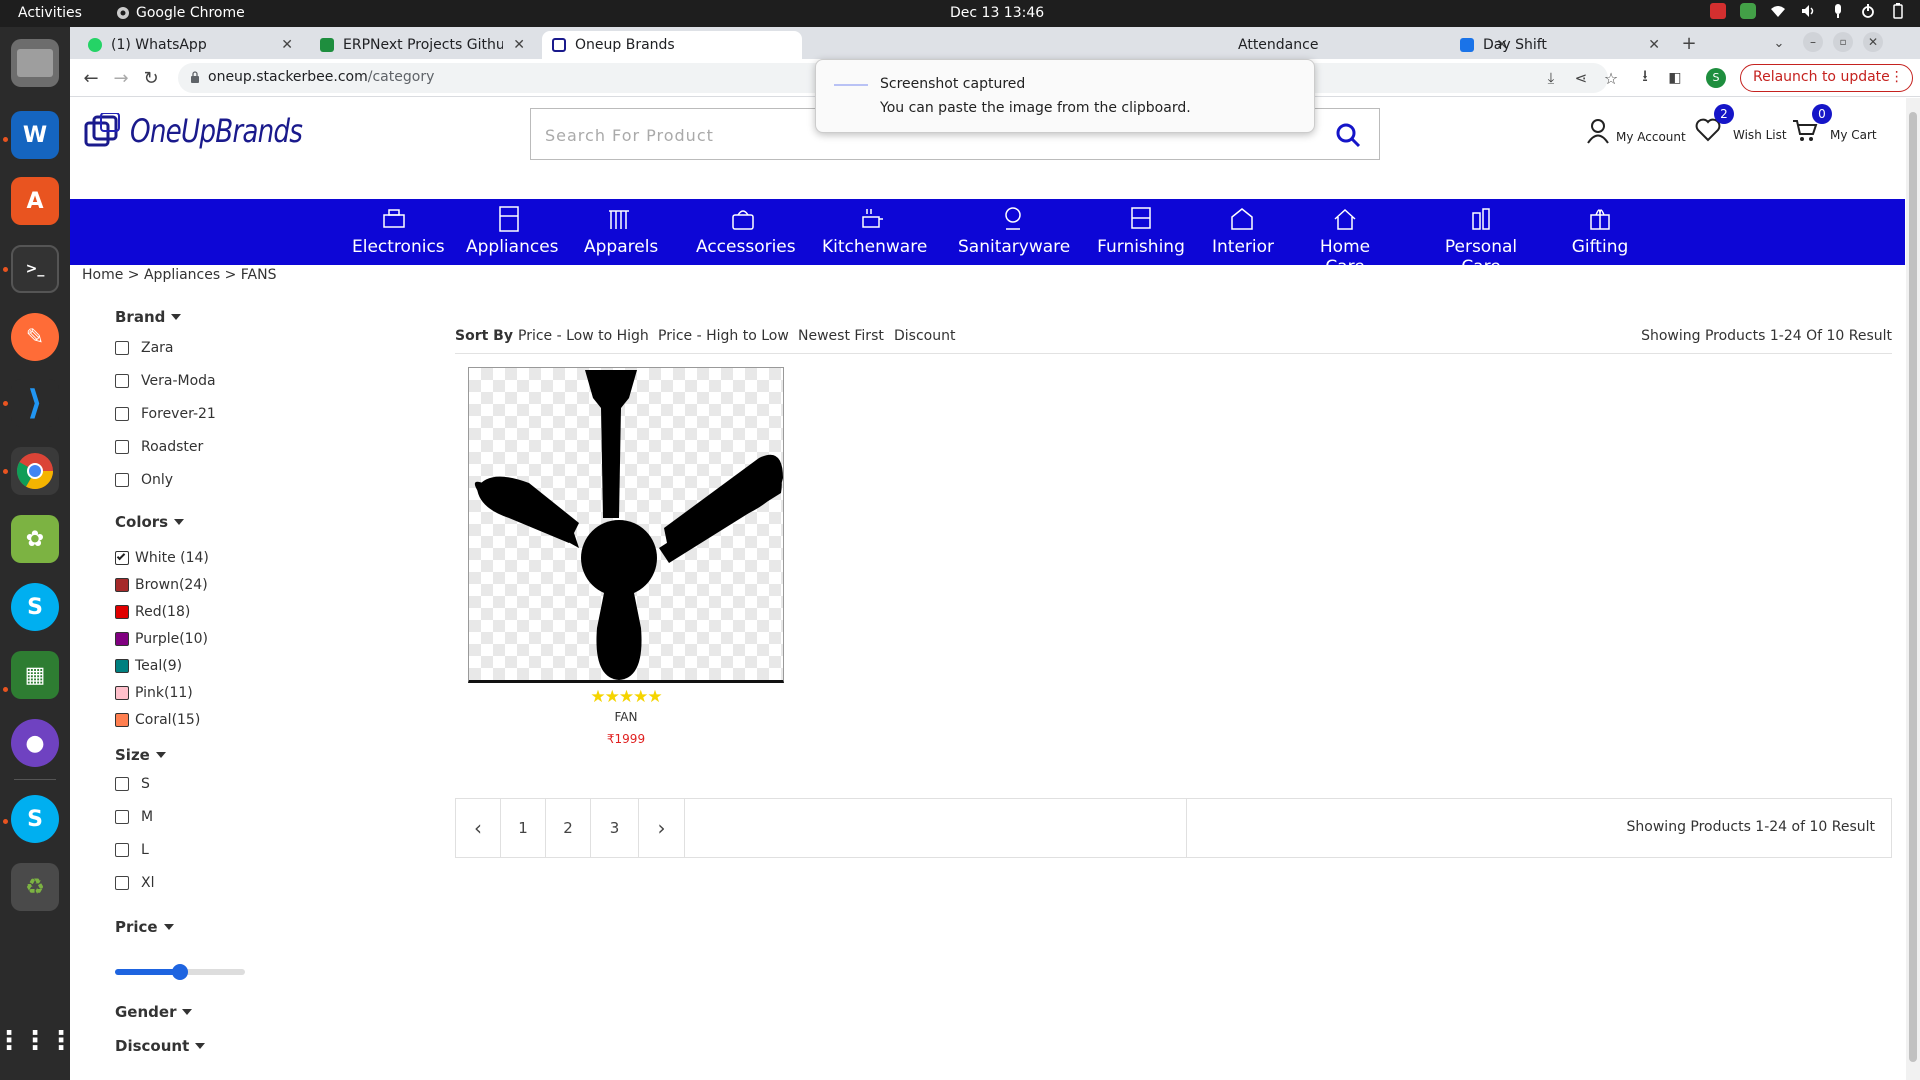 Image resolution: width=1920 pixels, height=1080 pixels. What do you see at coordinates (35, 63) in the screenshot?
I see `files-app-icon` at bounding box center [35, 63].